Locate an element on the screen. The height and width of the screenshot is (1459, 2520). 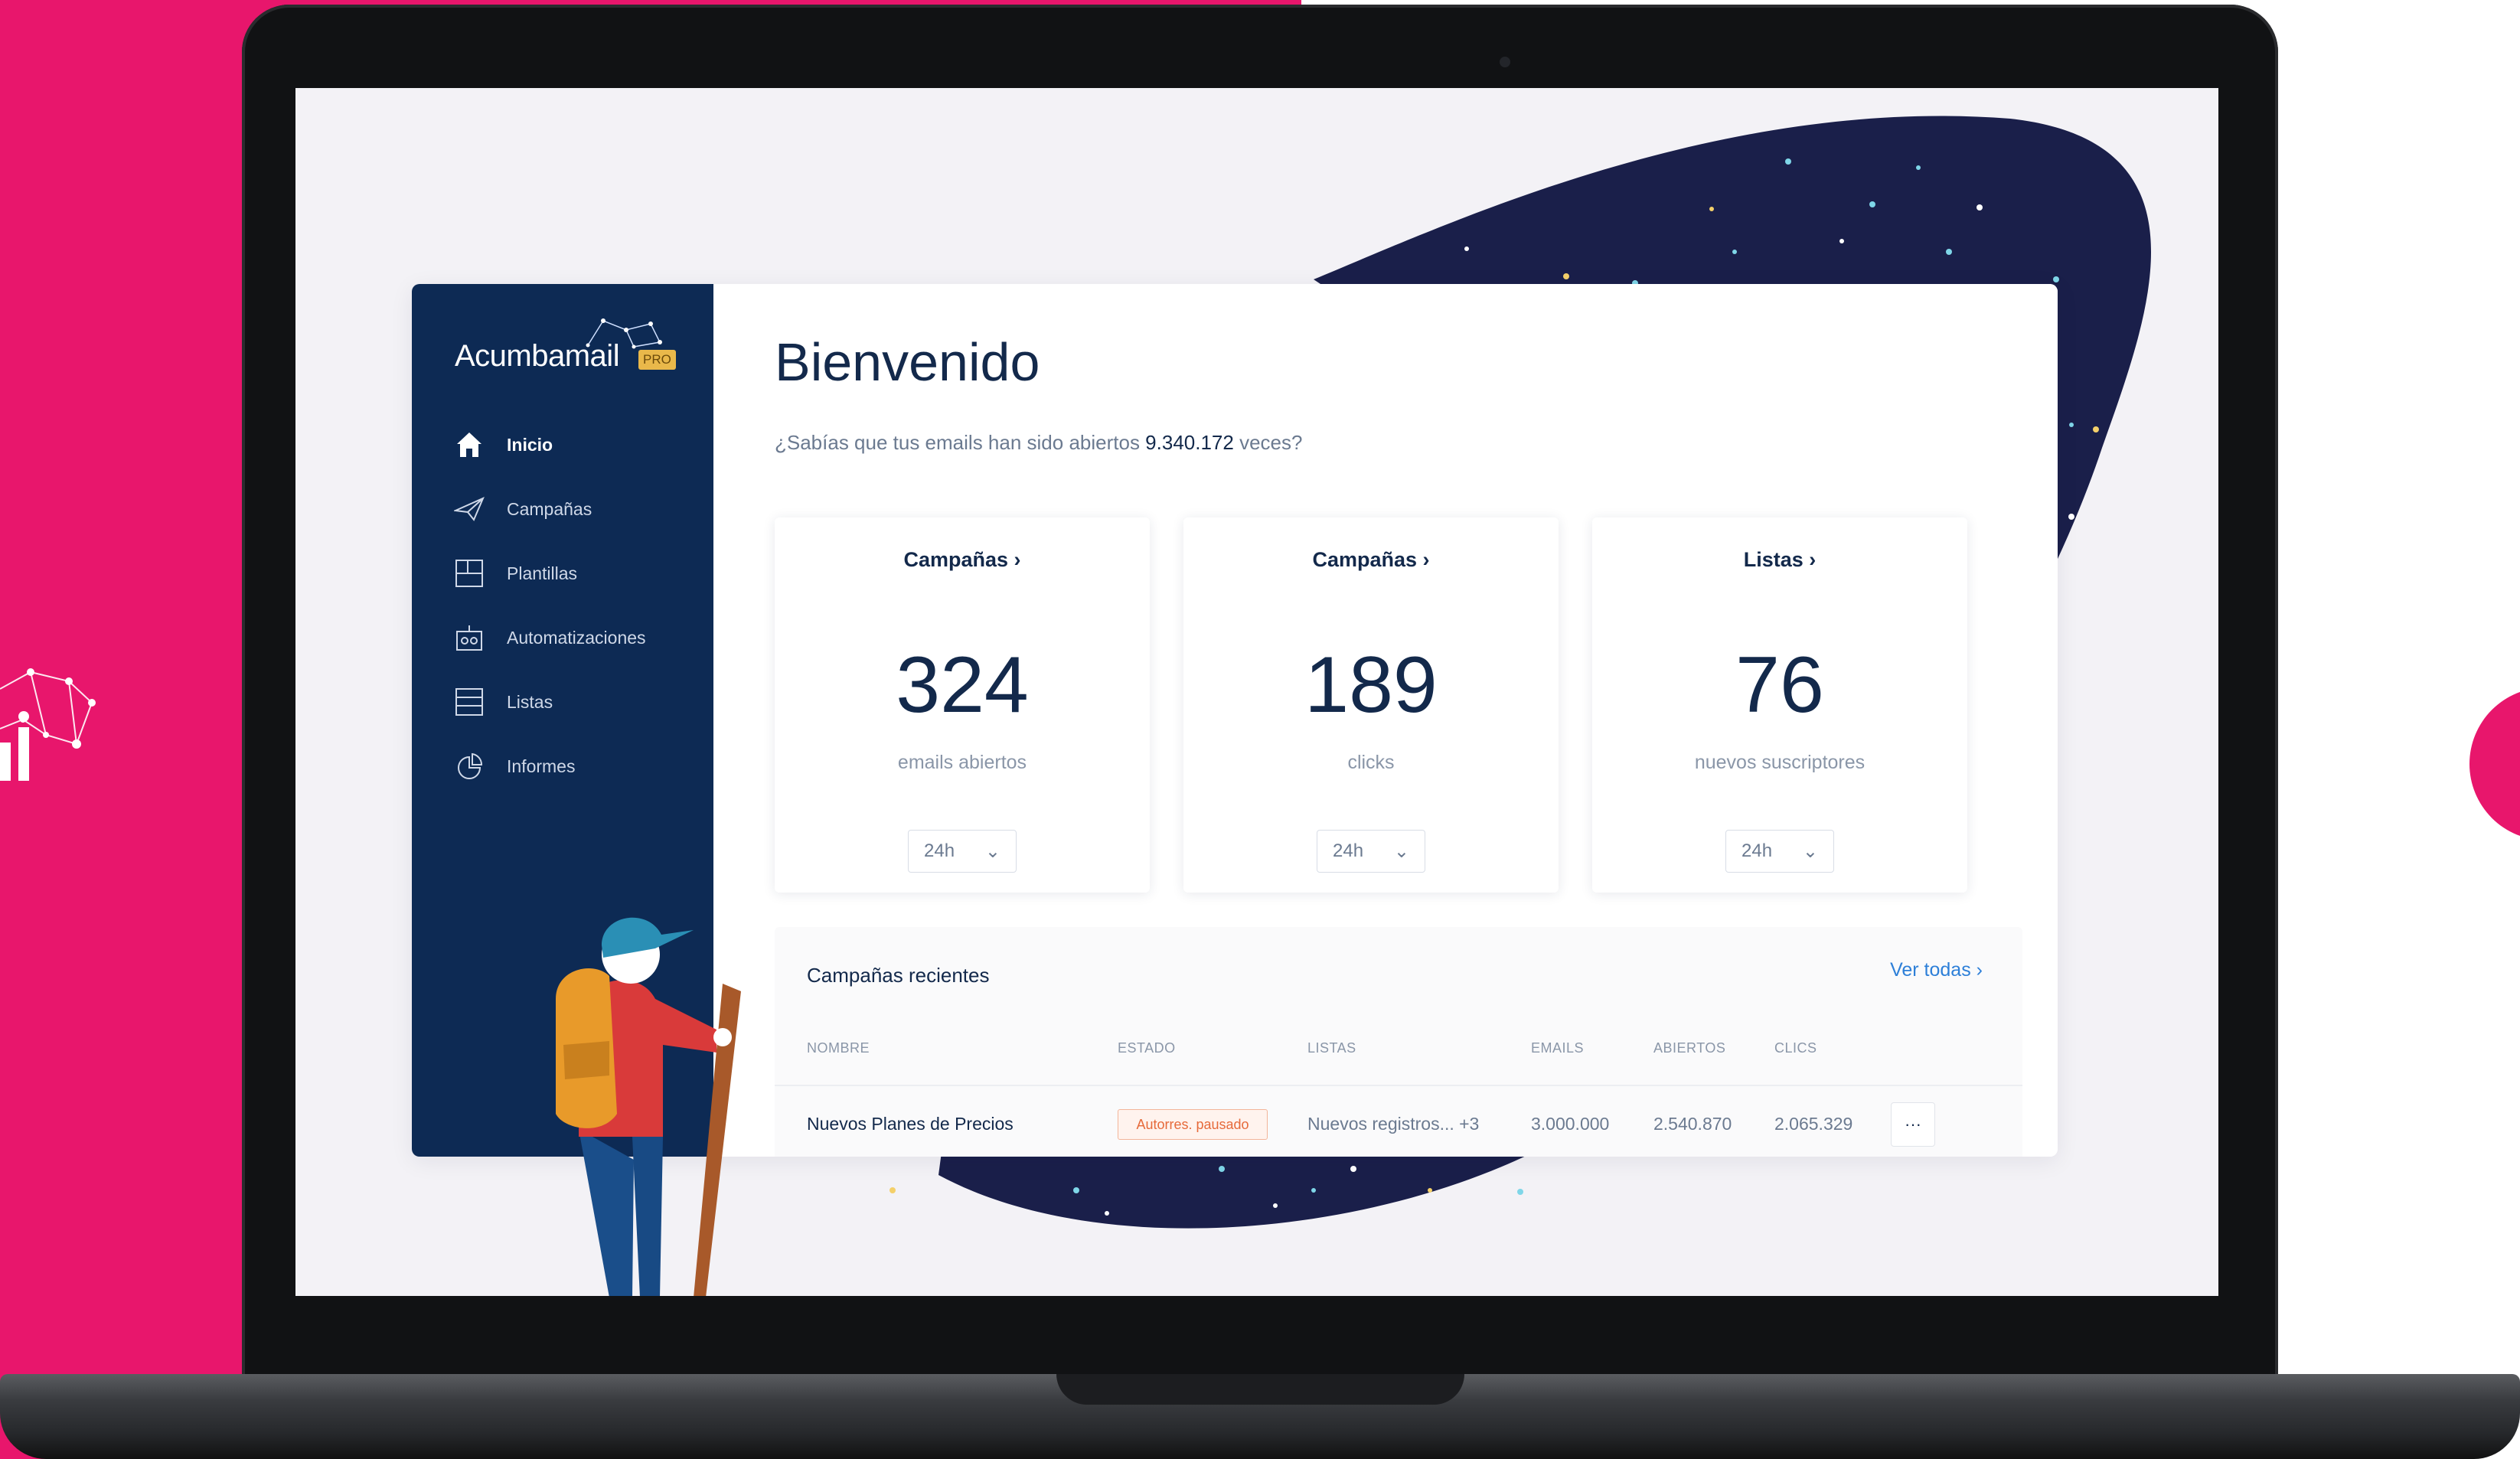
robot-icon is located at coordinates (469, 638).